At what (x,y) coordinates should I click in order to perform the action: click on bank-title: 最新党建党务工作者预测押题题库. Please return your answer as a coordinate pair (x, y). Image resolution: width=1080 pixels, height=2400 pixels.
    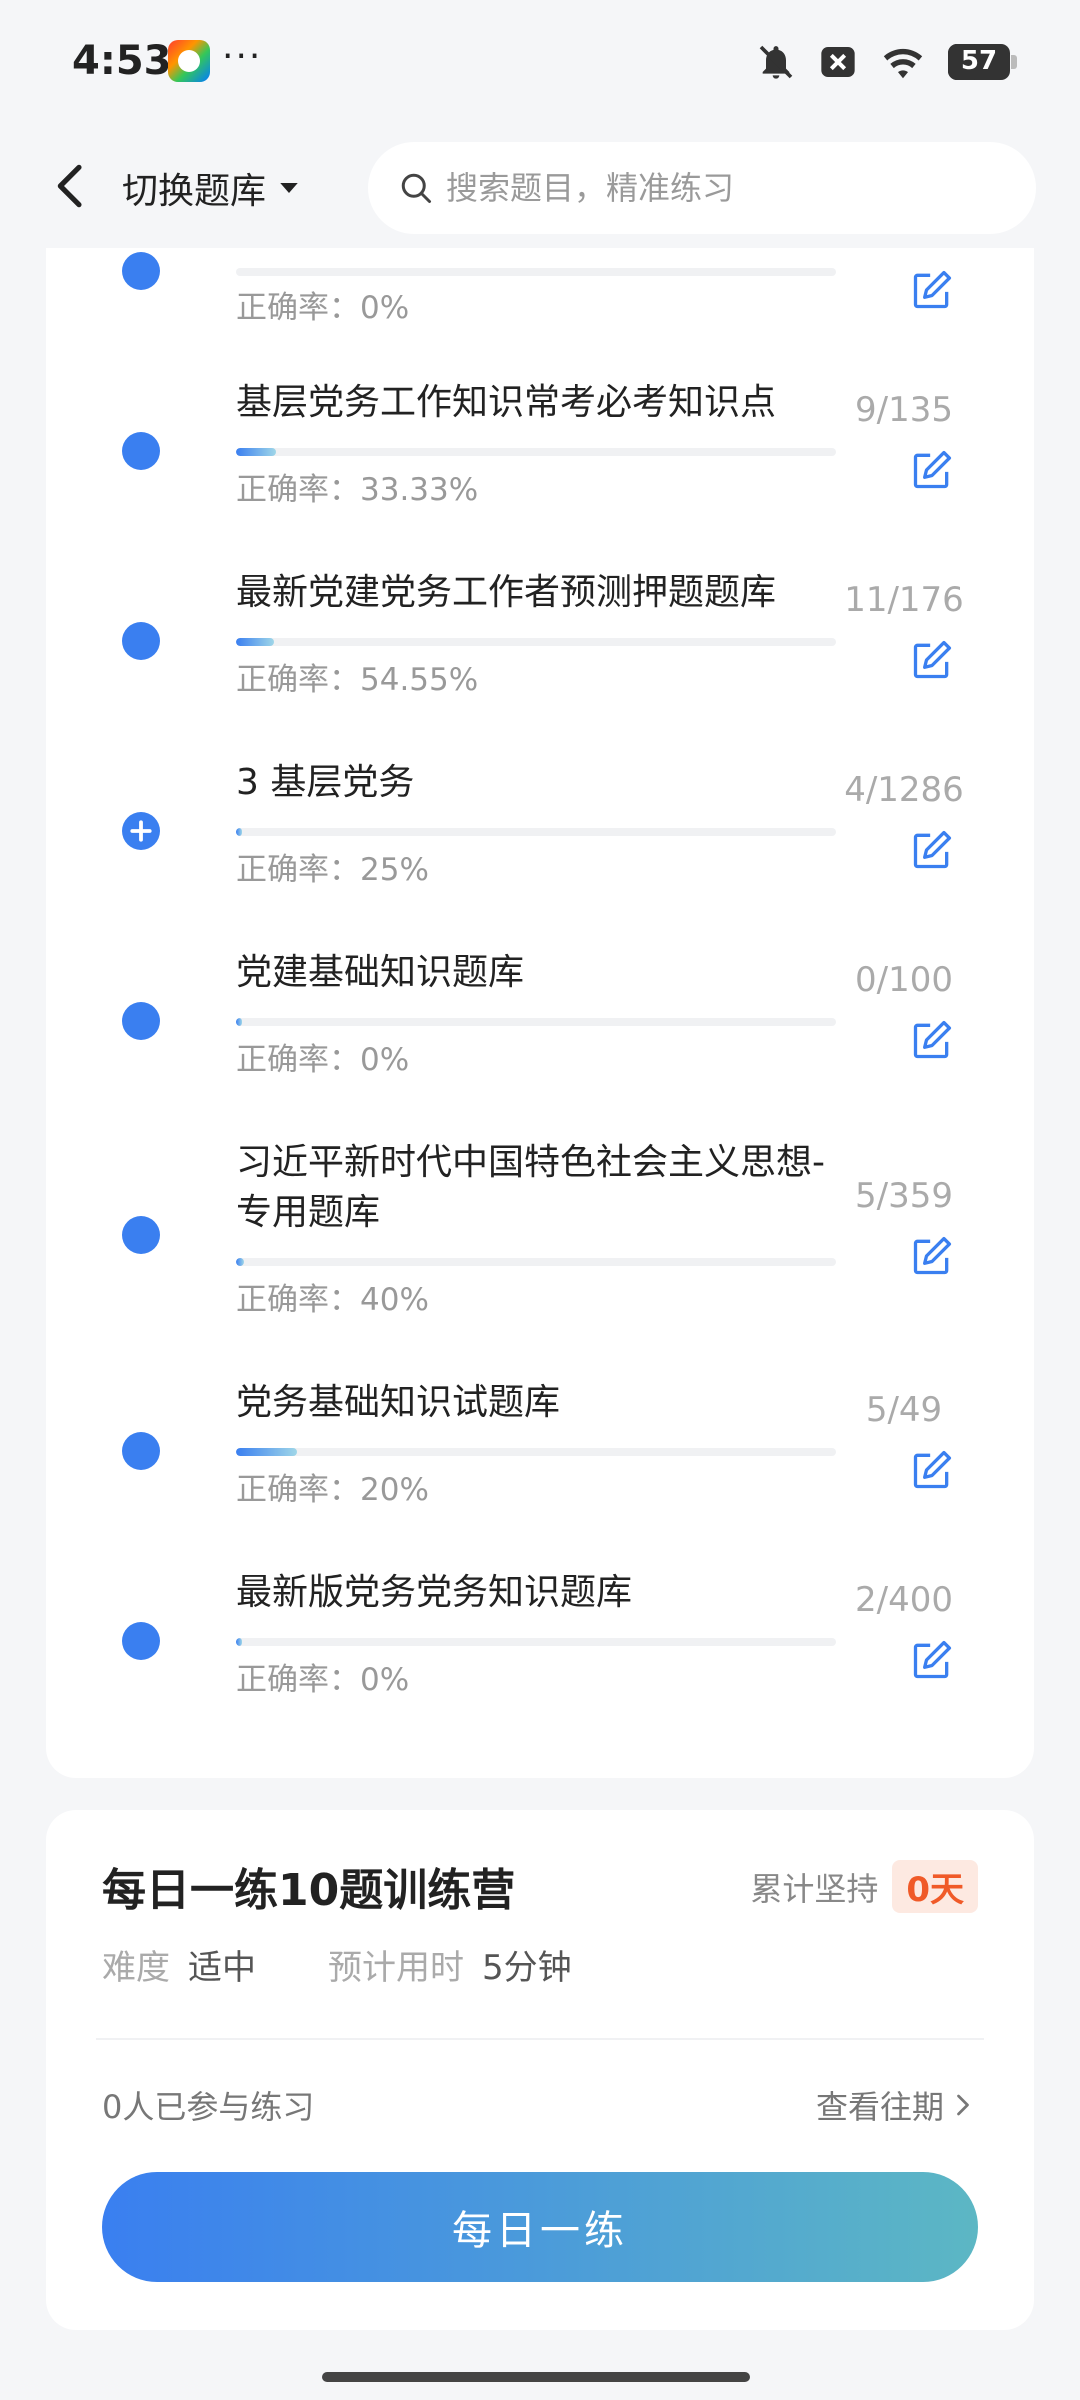
    Looking at the image, I should click on (506, 592).